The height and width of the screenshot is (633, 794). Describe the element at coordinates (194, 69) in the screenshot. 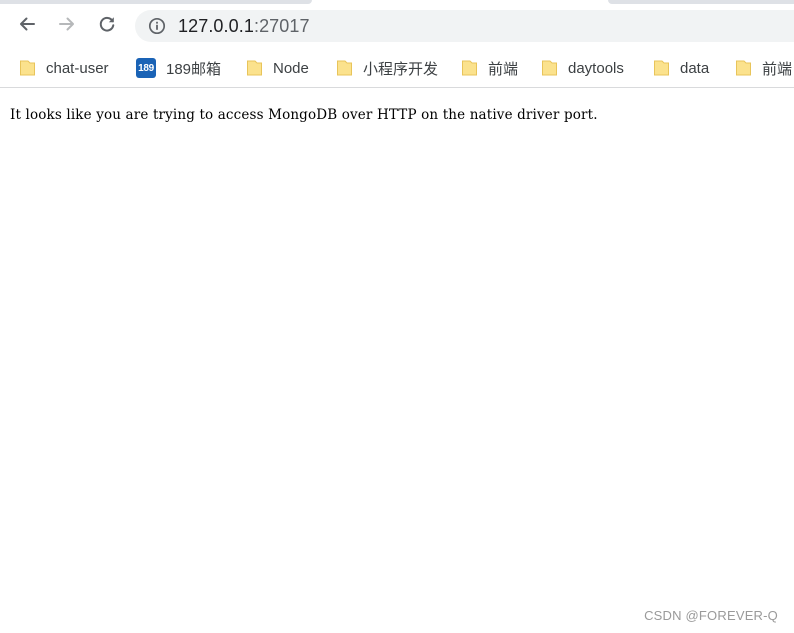

I see `bookmark-label: 189邮箱` at that location.